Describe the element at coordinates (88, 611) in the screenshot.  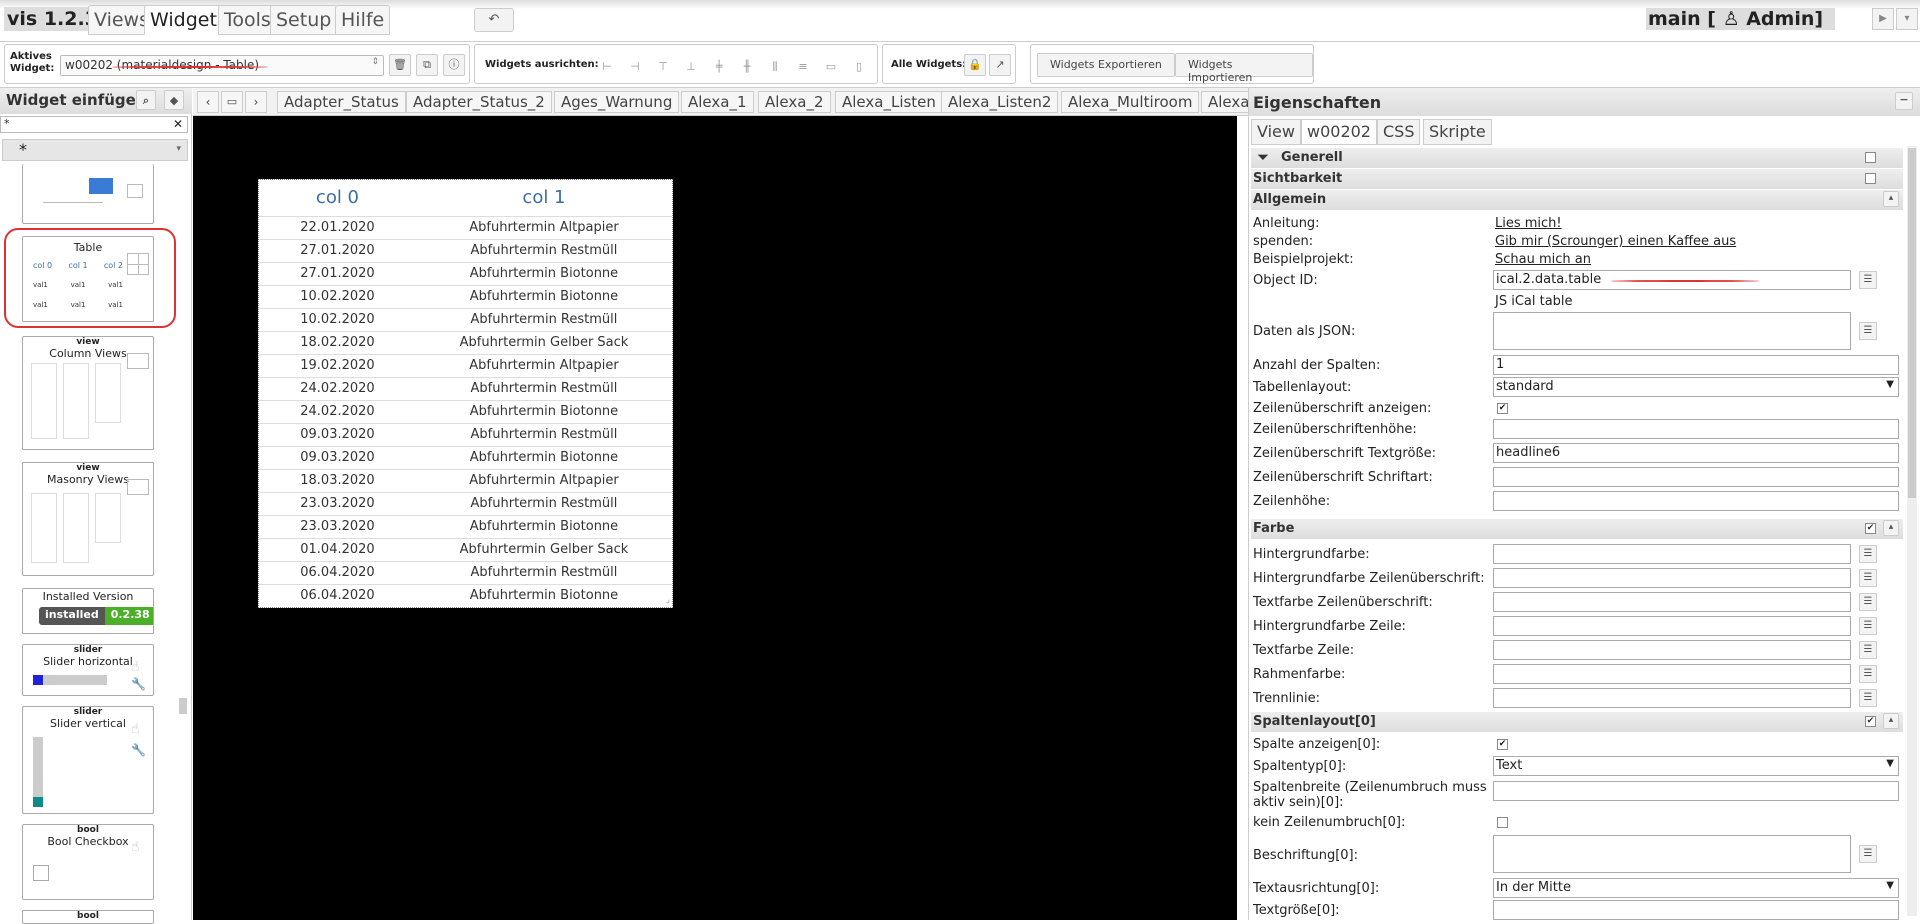
I see `widget-card-installed-version: Installed Version installed 0.2.38` at that location.